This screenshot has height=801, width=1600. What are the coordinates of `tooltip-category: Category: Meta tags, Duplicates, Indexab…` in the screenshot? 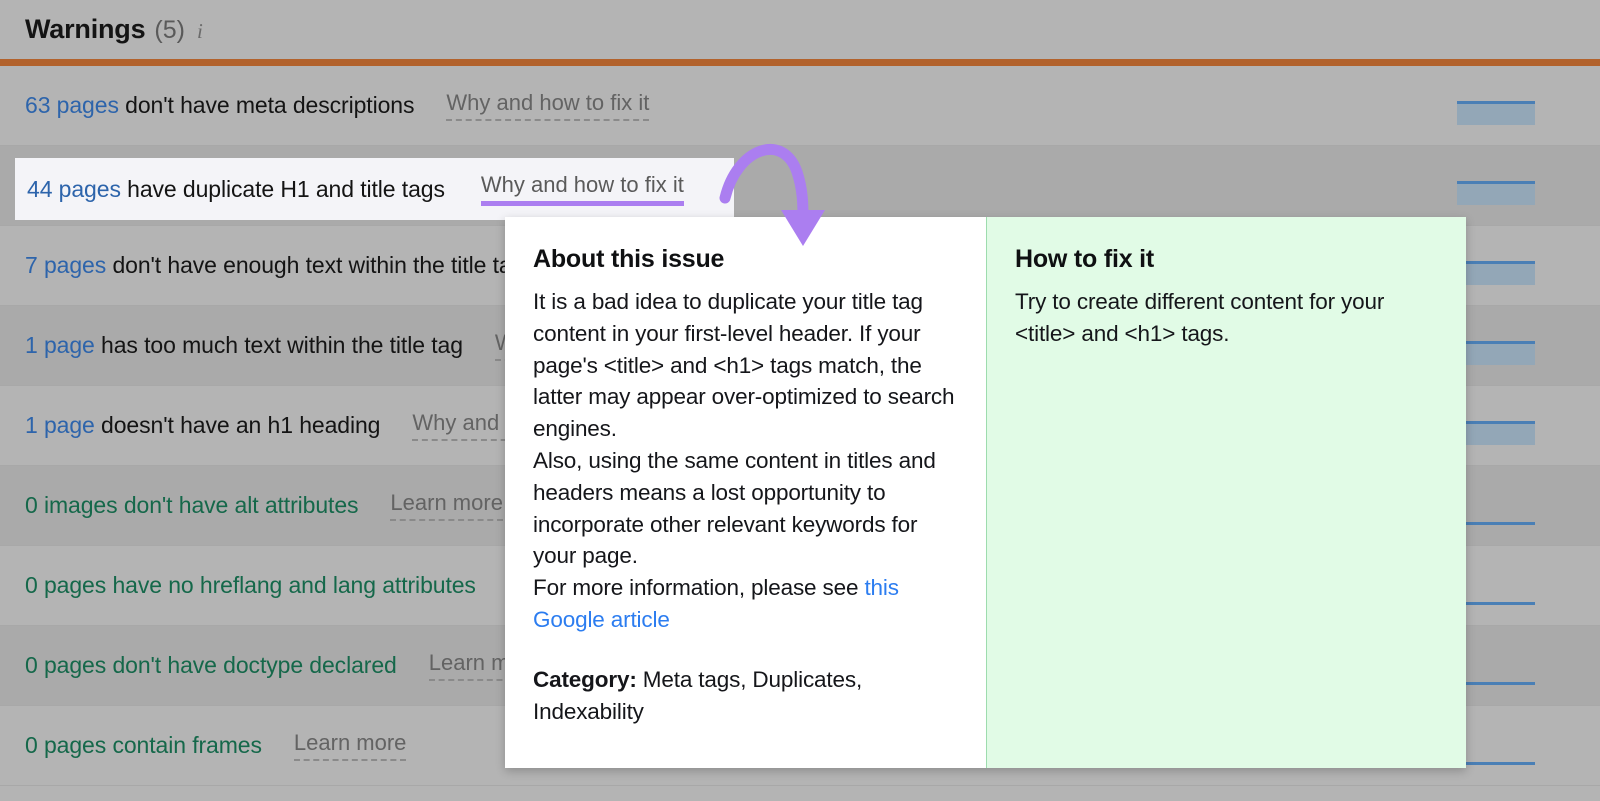 It's located at (744, 696).